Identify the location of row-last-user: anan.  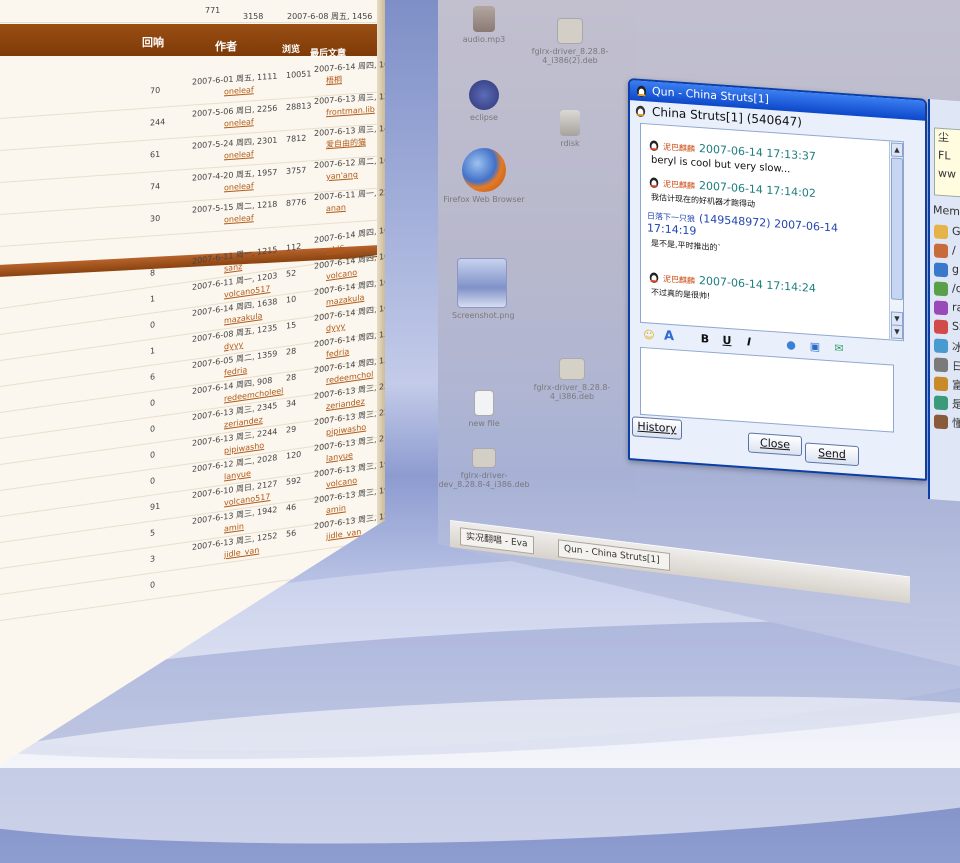
(336, 208).